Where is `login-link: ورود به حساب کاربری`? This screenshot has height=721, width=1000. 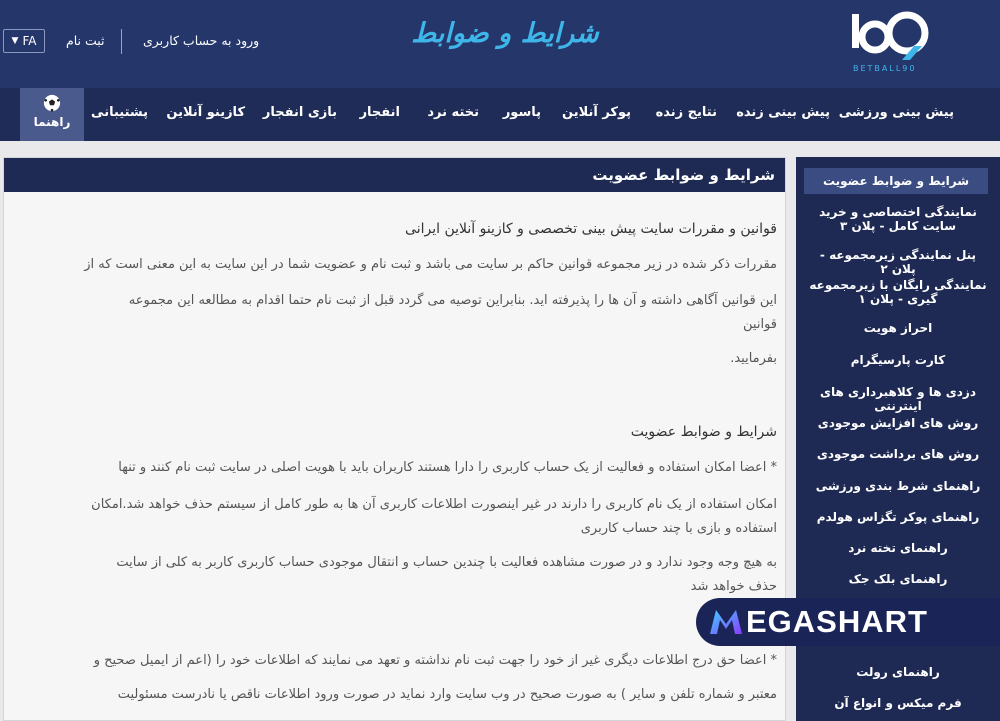
login-link: ورود به حساب کاربری is located at coordinates (201, 40).